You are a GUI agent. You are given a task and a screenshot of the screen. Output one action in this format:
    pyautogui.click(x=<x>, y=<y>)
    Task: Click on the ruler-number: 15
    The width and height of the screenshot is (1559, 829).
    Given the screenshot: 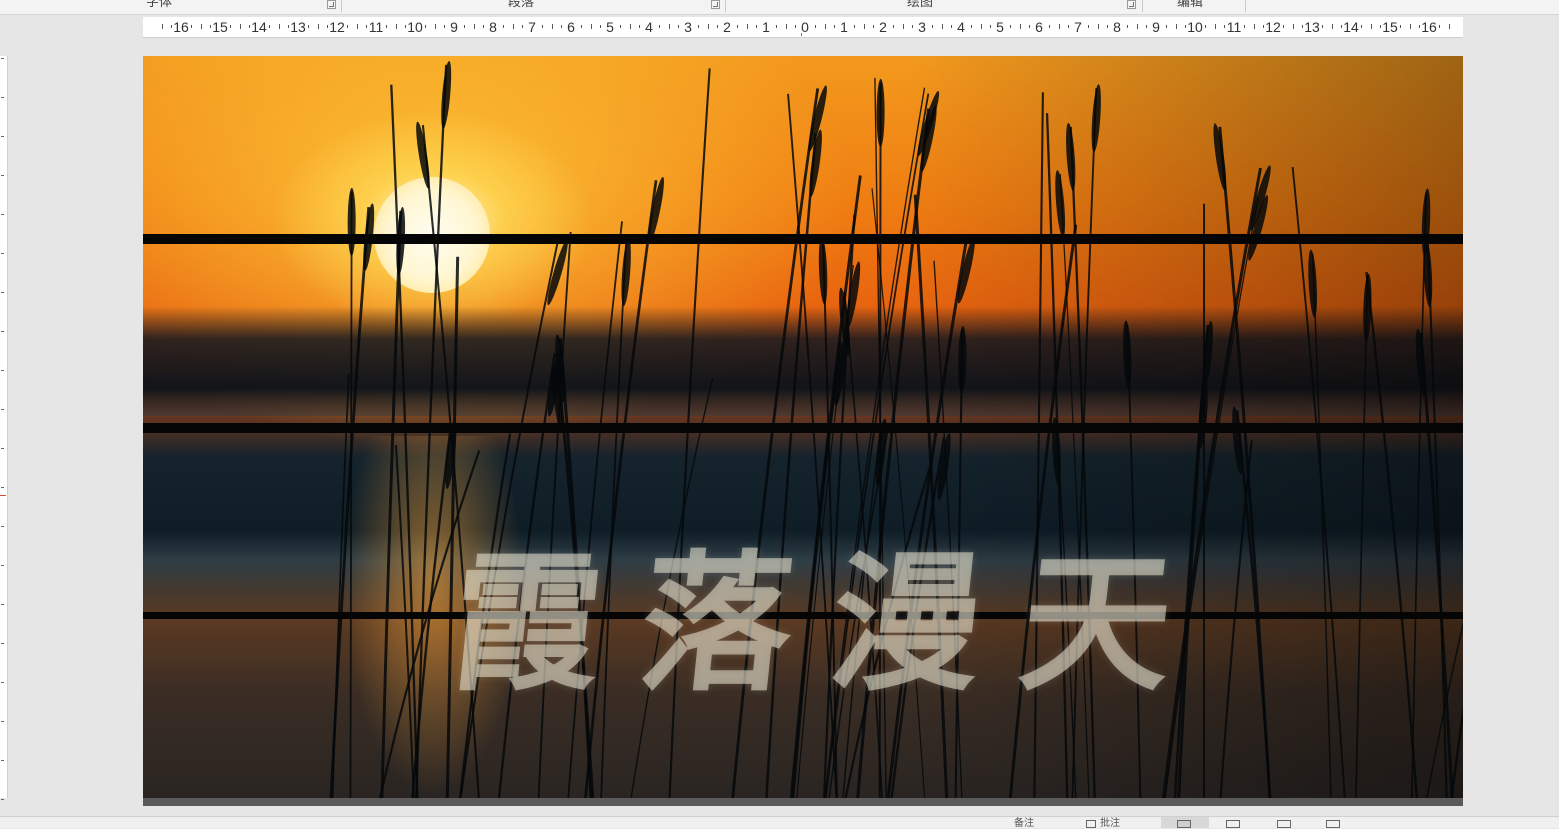 What is the action you would take?
    pyautogui.click(x=1390, y=27)
    